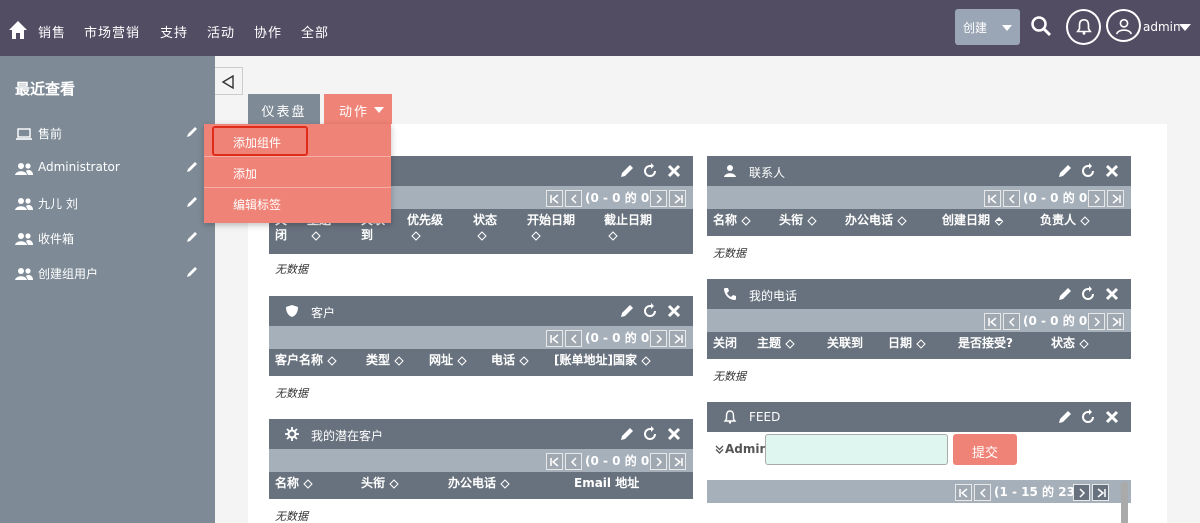 Image resolution: width=1200 pixels, height=523 pixels. What do you see at coordinates (448, 360) in the screenshot?
I see `column-header: 网址` at bounding box center [448, 360].